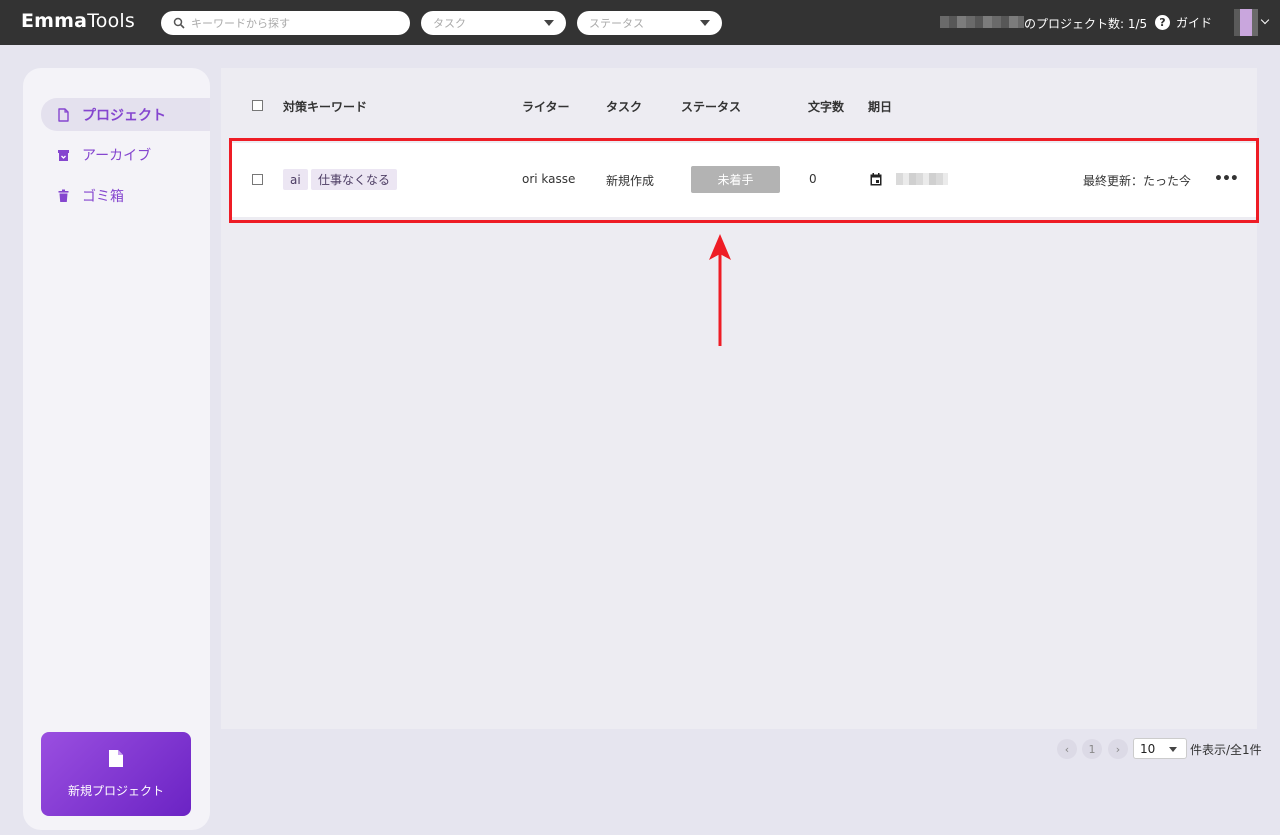  What do you see at coordinates (103, 196) in the screenshot?
I see `sidebar-item-label: ゴミ箱` at bounding box center [103, 196].